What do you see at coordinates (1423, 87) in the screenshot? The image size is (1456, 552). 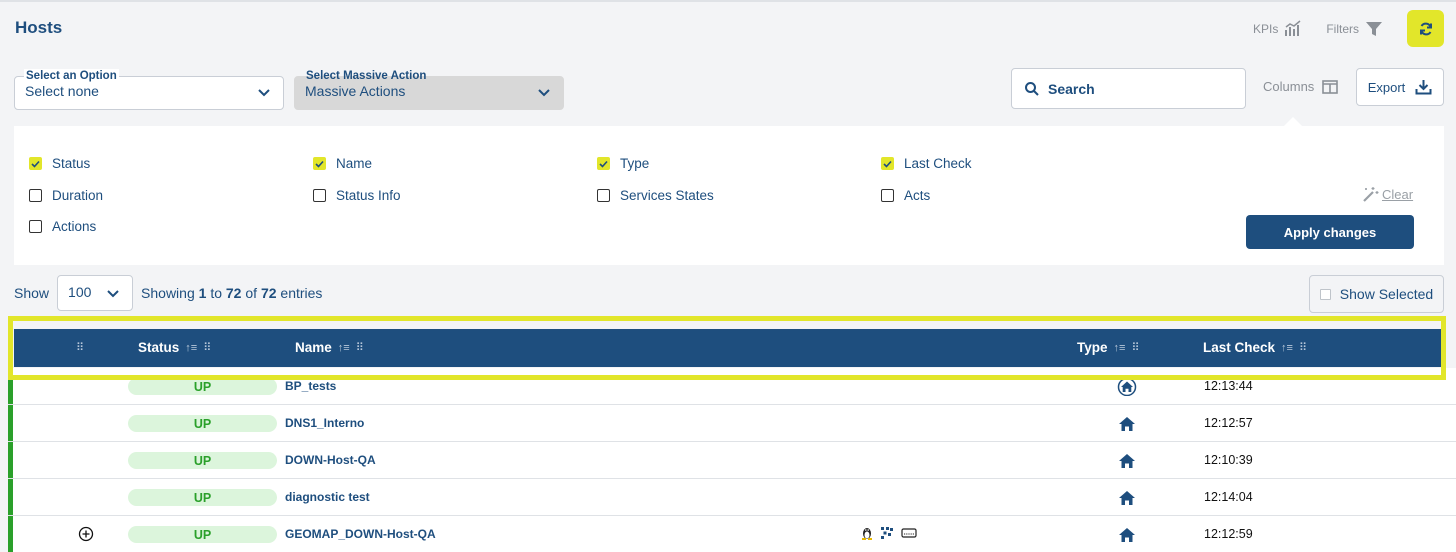 I see `download-icon` at bounding box center [1423, 87].